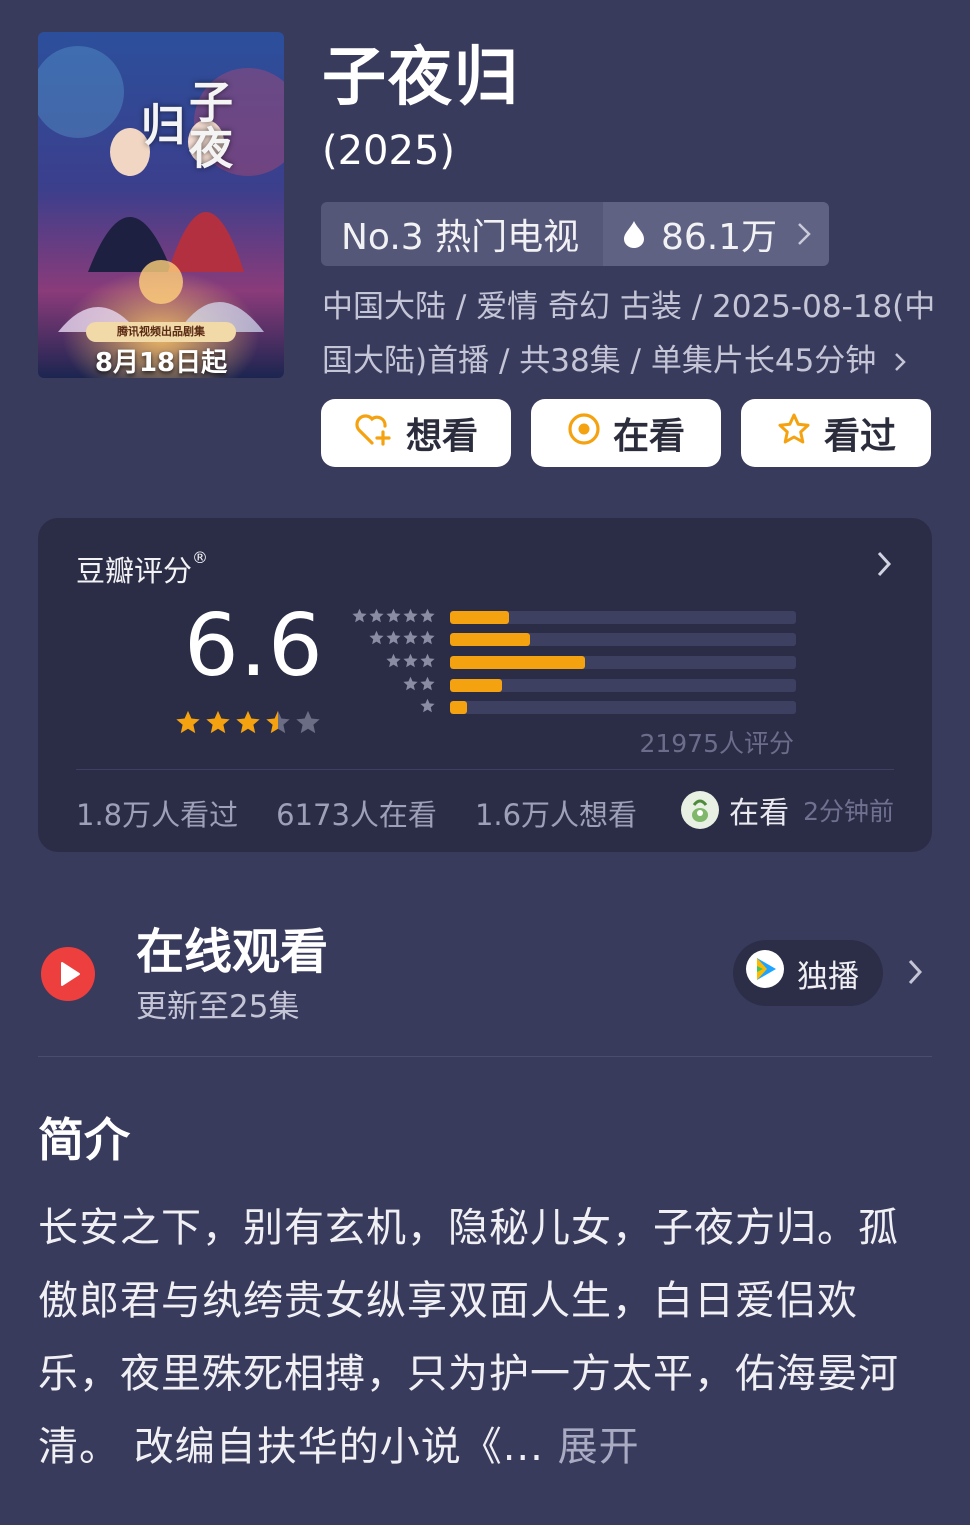 The height and width of the screenshot is (1525, 970). I want to click on expand-link: 展开, so click(599, 1447).